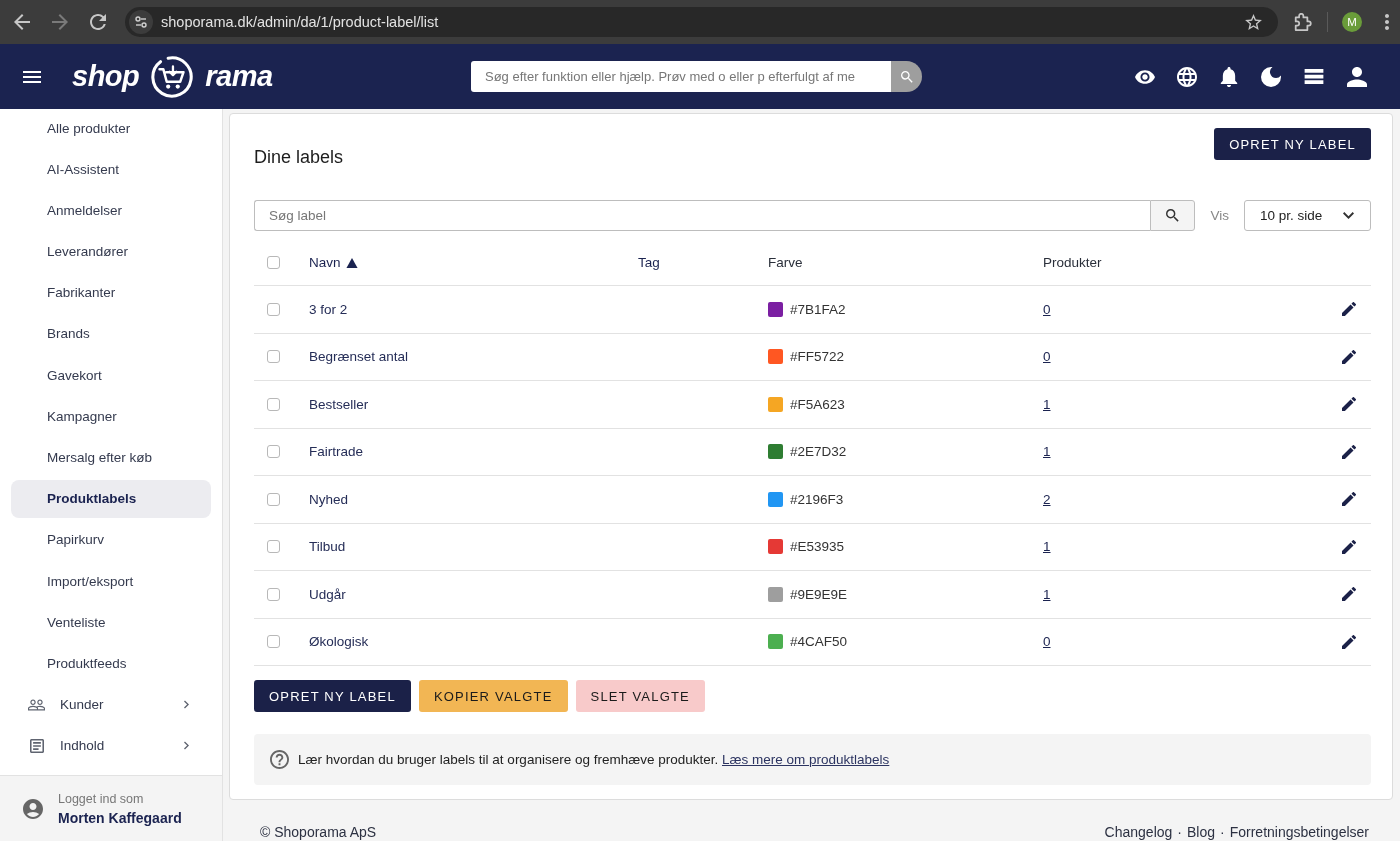 The height and width of the screenshot is (841, 1400). Describe the element at coordinates (32, 76) in the screenshot. I see `menu-icon` at that location.